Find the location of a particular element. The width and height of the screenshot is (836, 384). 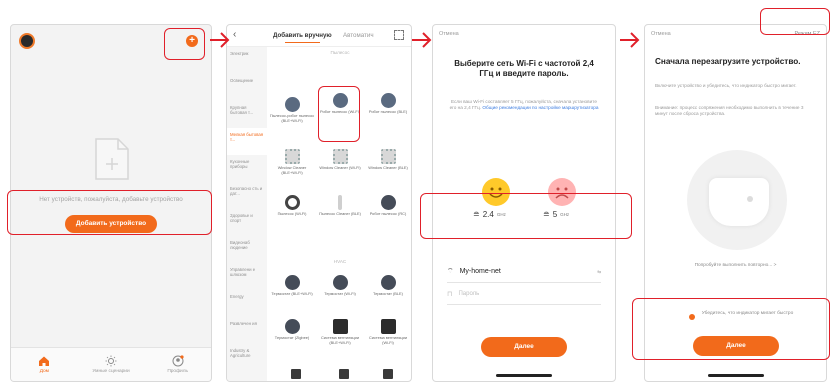

tab-label: Дом is located at coordinates (44, 371).